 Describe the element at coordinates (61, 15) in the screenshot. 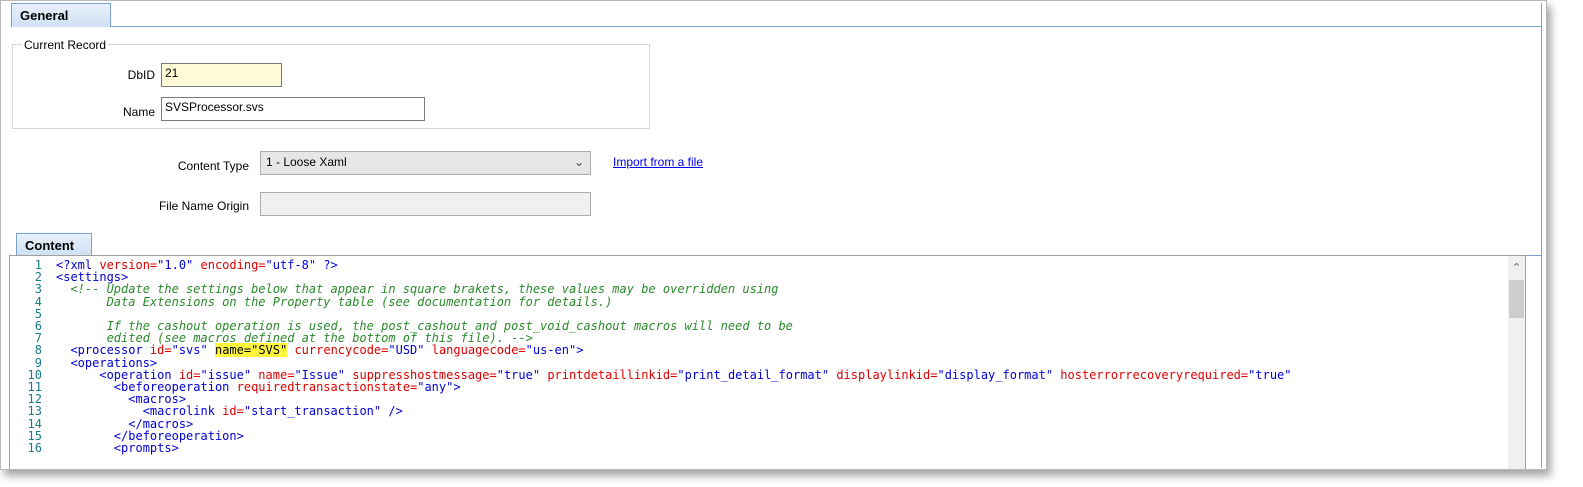

I see `tab-general: General` at that location.